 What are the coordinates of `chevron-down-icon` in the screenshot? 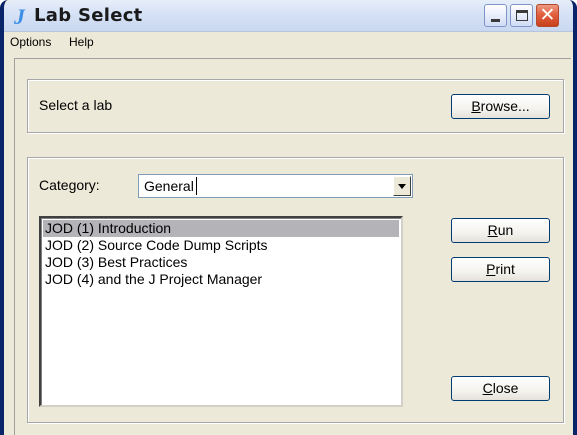 It's located at (402, 186).